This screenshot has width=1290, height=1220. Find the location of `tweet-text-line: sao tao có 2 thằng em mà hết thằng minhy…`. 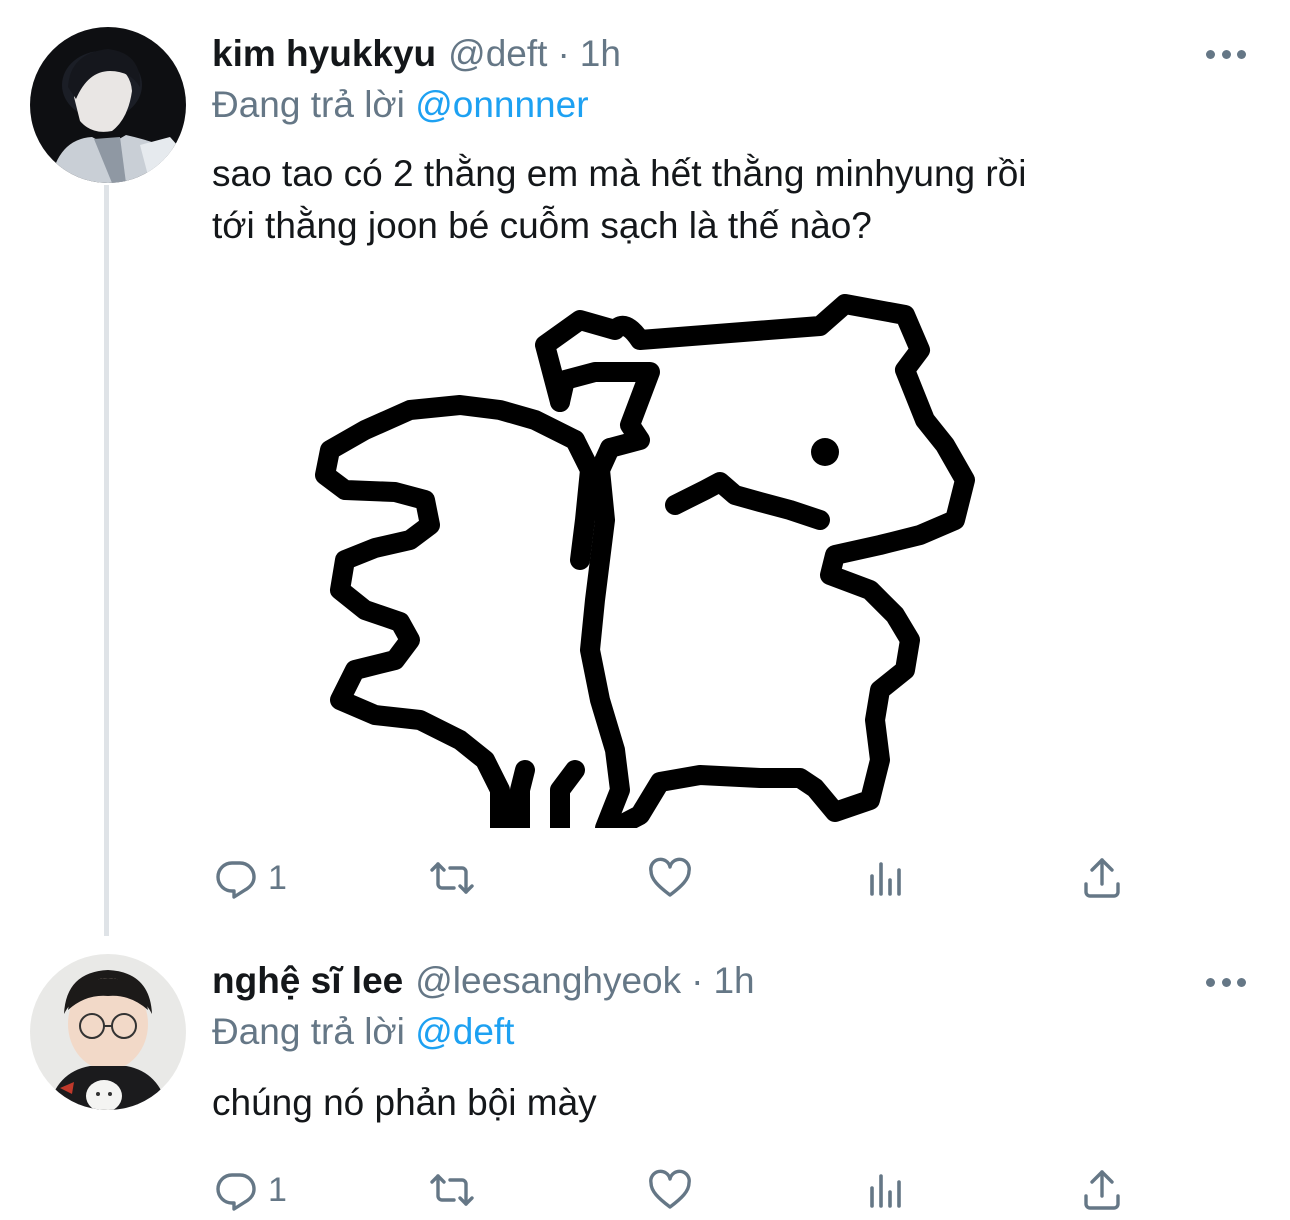

tweet-text-line: sao tao có 2 thằng em mà hết thằng minhy… is located at coordinates (619, 173).